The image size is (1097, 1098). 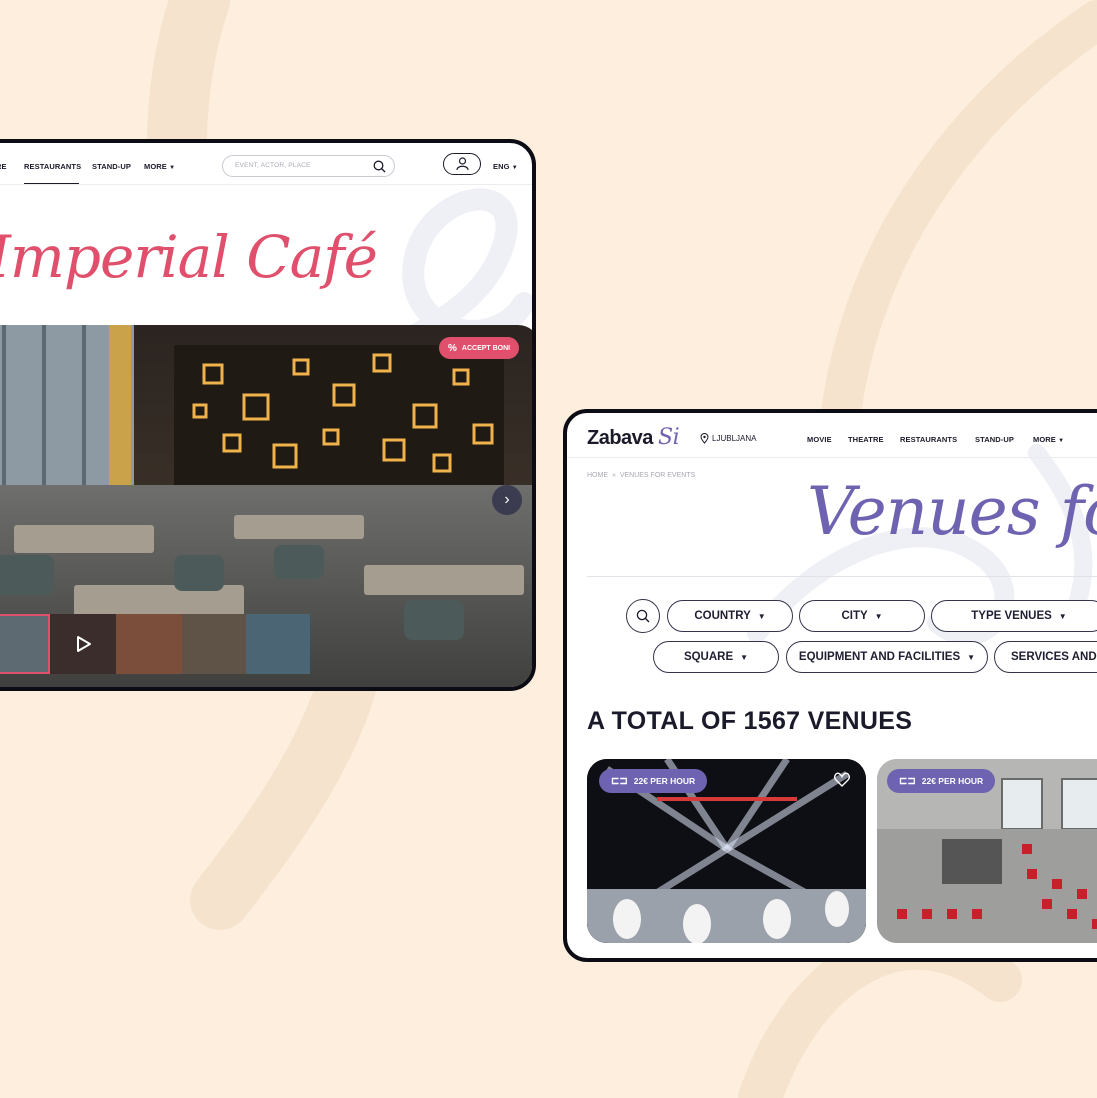 I want to click on heart-icon, so click(x=842, y=779).